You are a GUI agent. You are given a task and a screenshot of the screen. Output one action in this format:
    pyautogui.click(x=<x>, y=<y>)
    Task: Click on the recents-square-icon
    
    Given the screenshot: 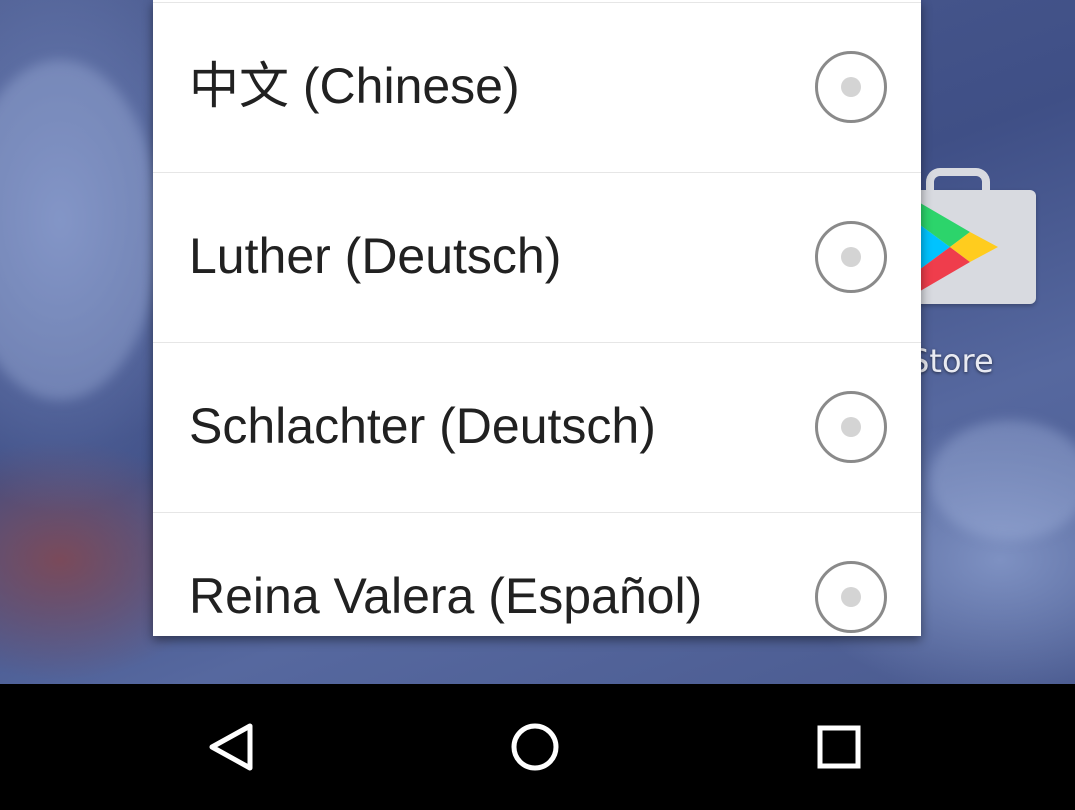 What is the action you would take?
    pyautogui.click(x=839, y=747)
    